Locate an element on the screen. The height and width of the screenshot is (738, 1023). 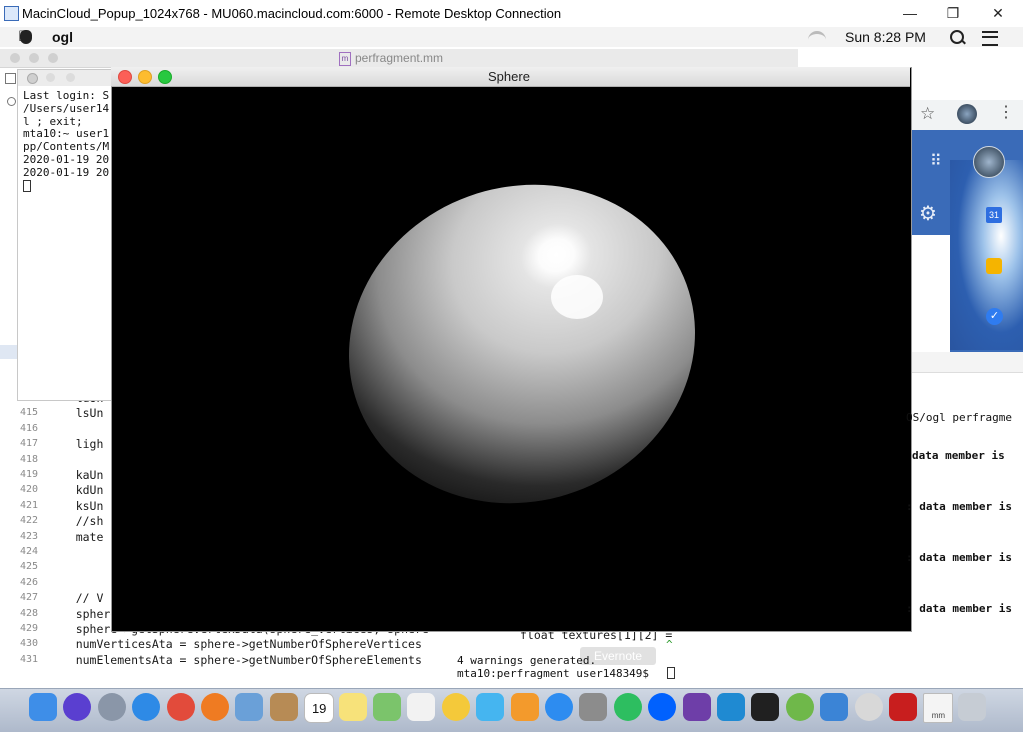
code-line: ksUn is located at coordinates (76, 506).